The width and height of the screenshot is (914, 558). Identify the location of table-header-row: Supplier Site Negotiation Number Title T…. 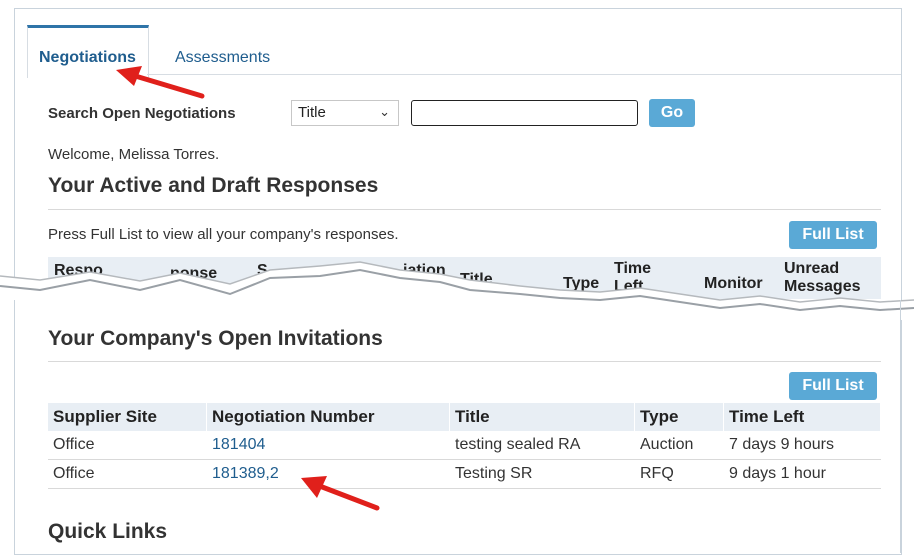
(464, 417).